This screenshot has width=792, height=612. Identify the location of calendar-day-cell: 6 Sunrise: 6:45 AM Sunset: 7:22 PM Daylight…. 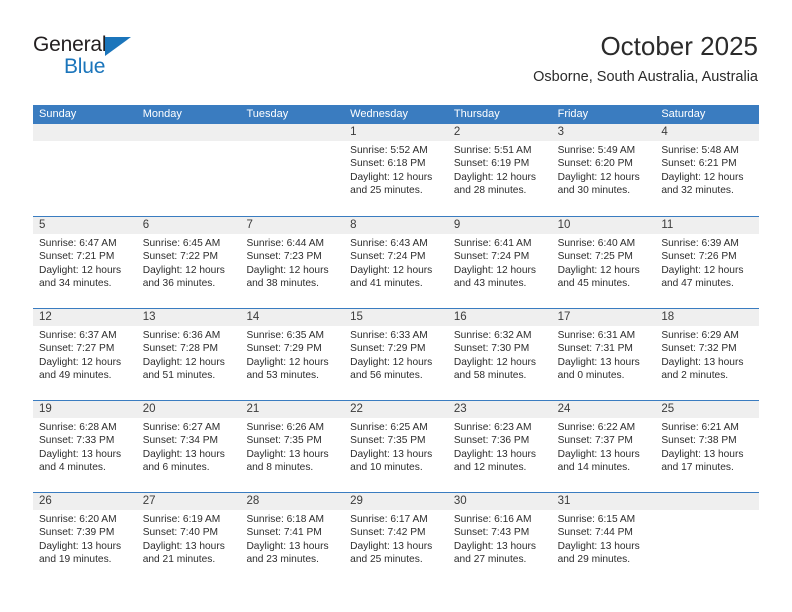
(188, 262).